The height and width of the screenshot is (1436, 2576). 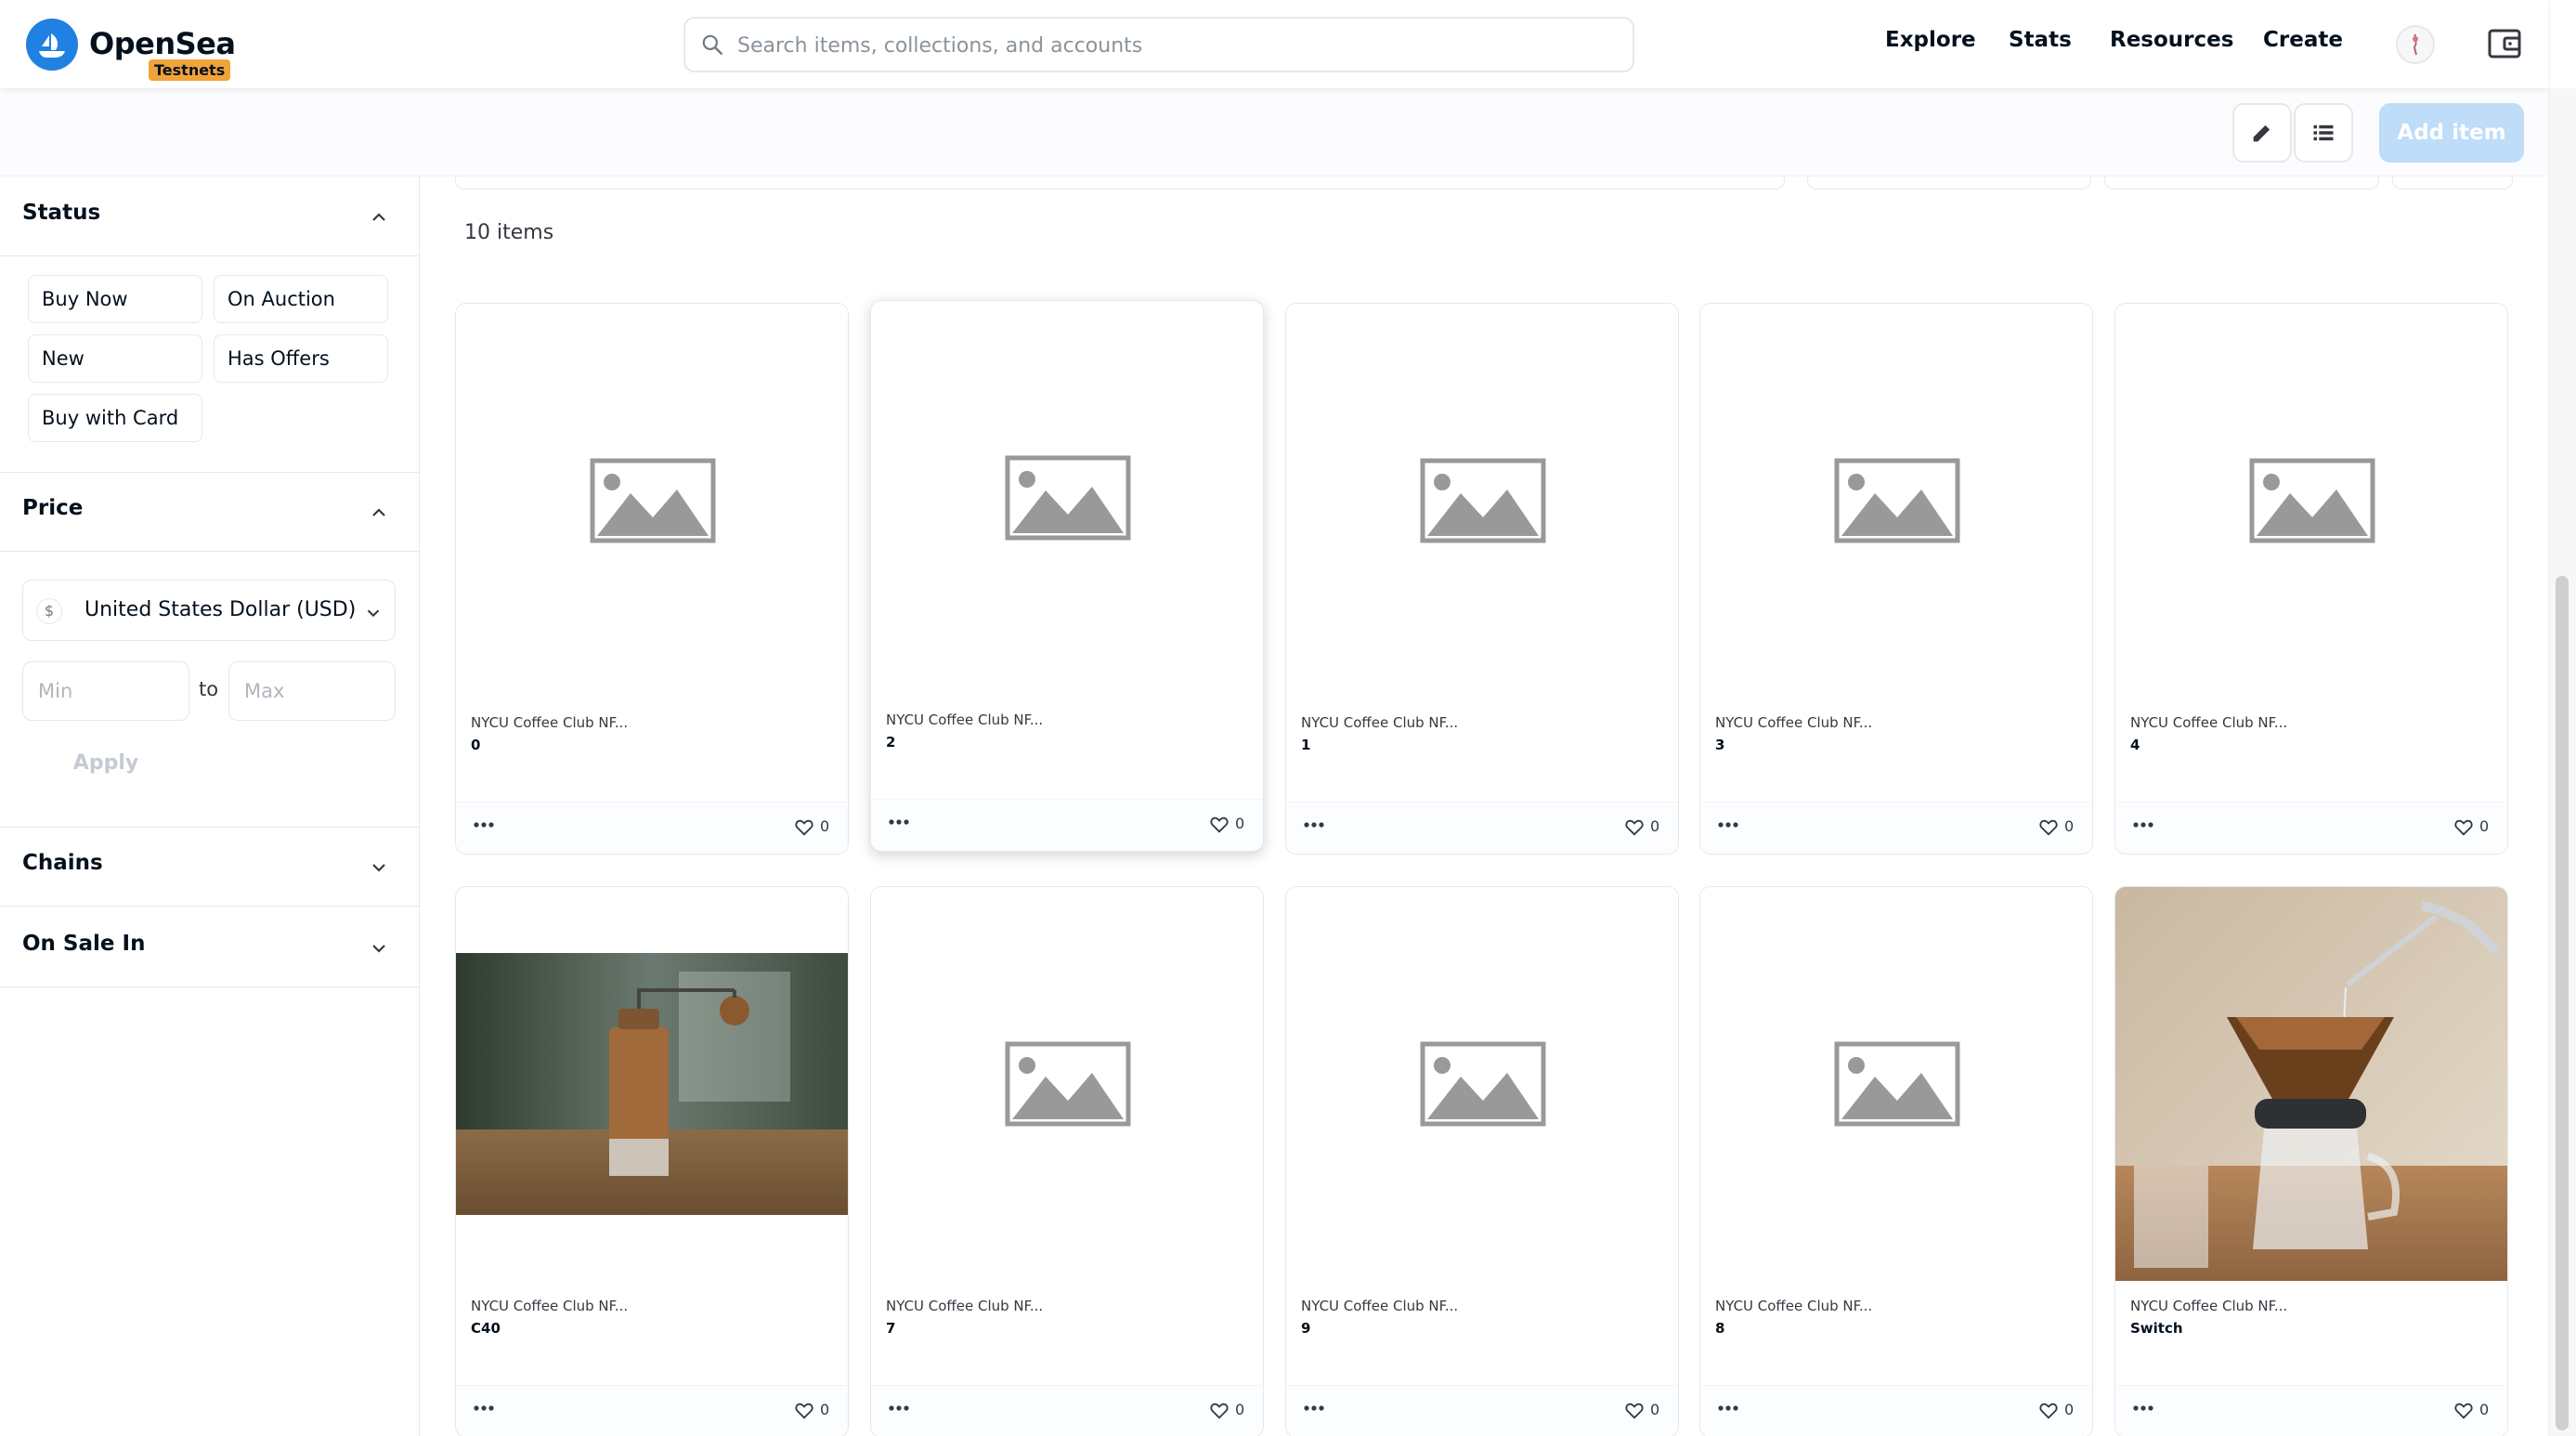 I want to click on on-sale-in-title: On Sale In, so click(x=84, y=944).